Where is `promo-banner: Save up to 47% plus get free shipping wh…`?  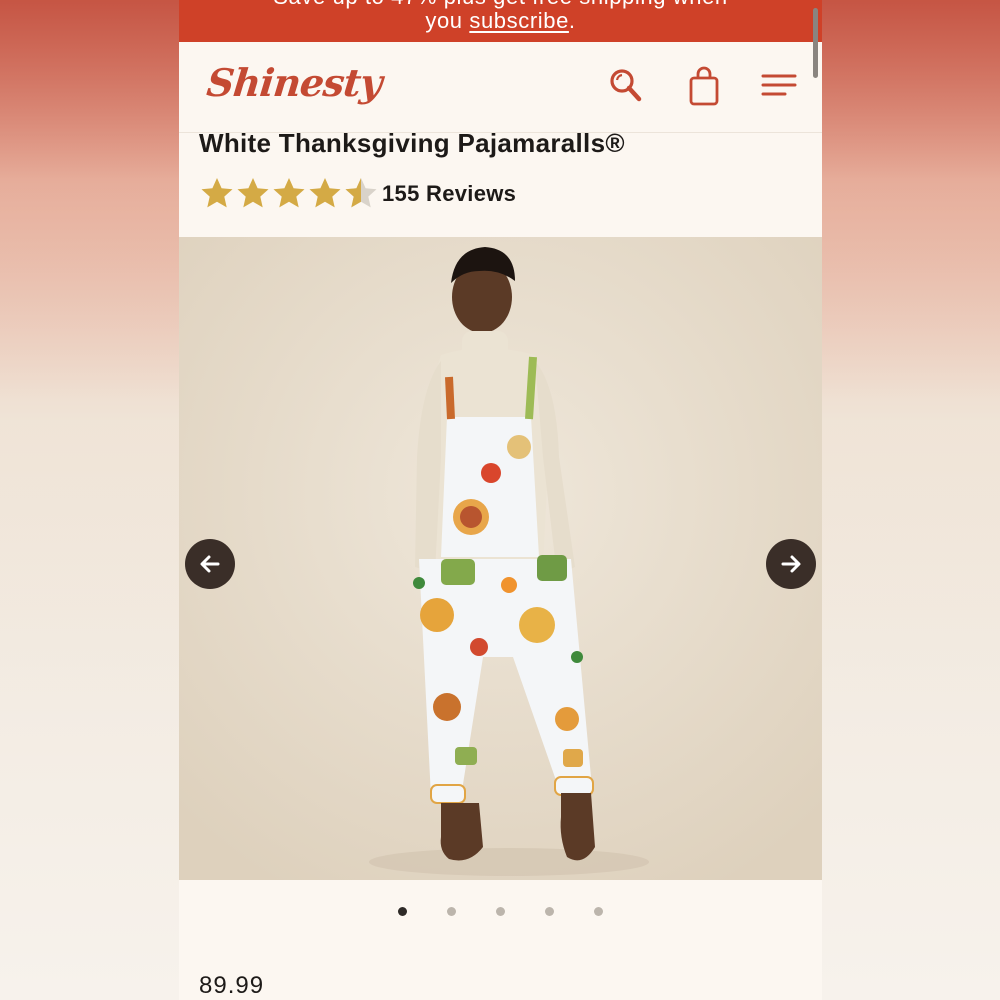
promo-banner: Save up to 47% plus get free shipping wh… is located at coordinates (500, 21).